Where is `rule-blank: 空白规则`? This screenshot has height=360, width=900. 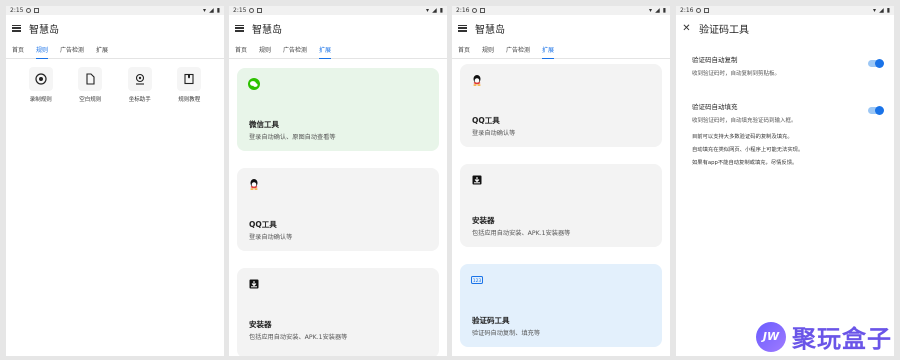 rule-blank: 空白规则 is located at coordinates (90, 85).